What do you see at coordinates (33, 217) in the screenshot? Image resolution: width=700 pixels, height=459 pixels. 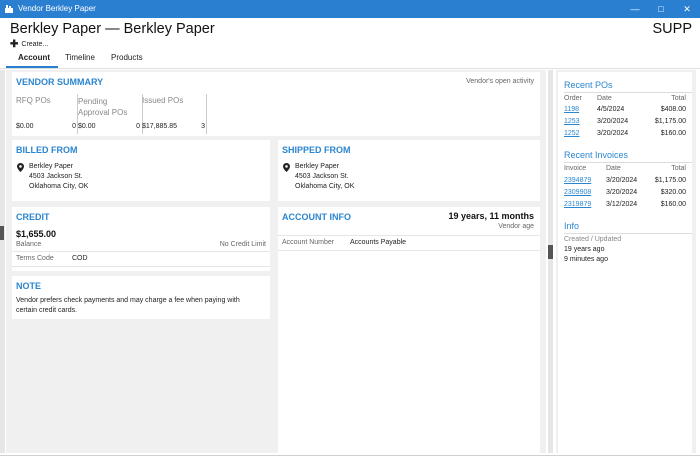 I see `credit-title: CREDIT` at bounding box center [33, 217].